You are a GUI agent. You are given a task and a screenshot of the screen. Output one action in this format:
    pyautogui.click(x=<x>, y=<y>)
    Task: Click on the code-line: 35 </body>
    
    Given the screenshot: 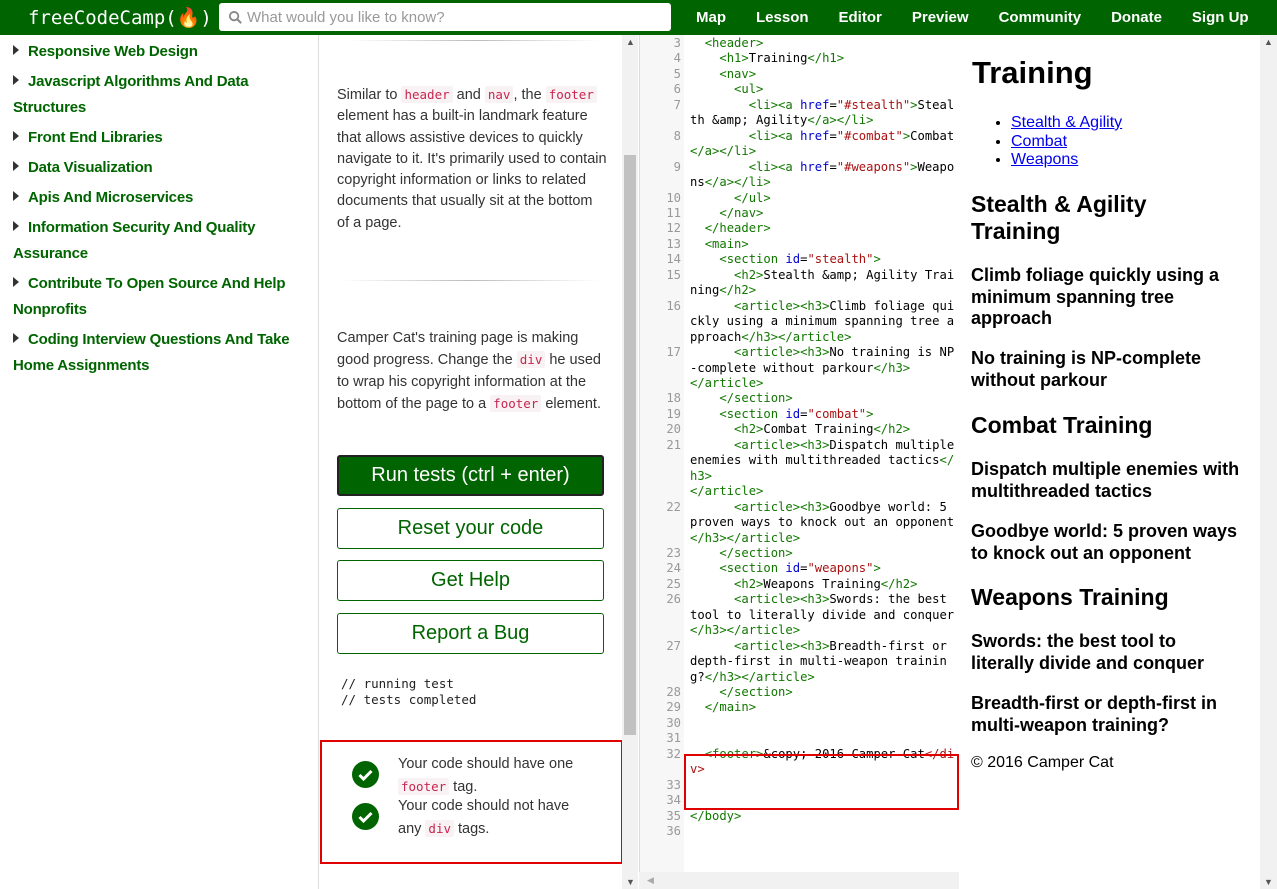 What is the action you would take?
    pyautogui.click(x=810, y=816)
    